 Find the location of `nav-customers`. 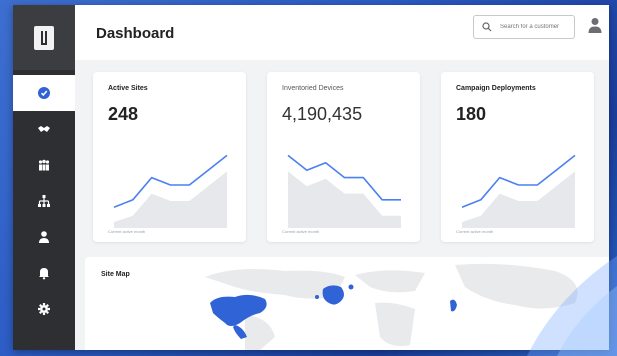

nav-customers is located at coordinates (44, 165).